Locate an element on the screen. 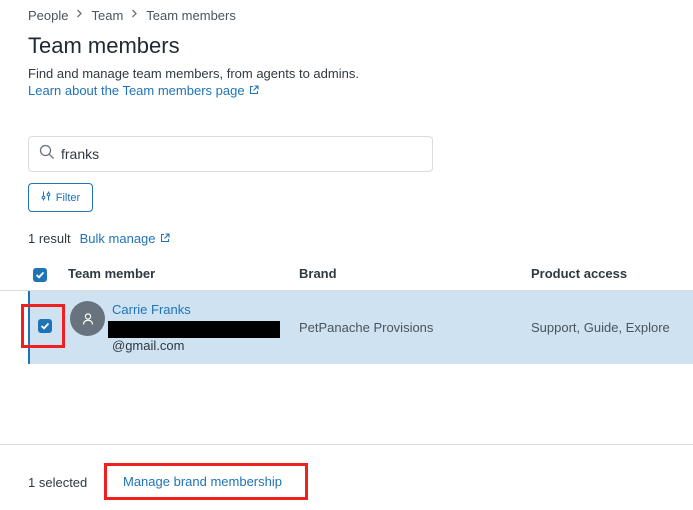 This screenshot has width=693, height=510. checkmark-icon is located at coordinates (40, 275).